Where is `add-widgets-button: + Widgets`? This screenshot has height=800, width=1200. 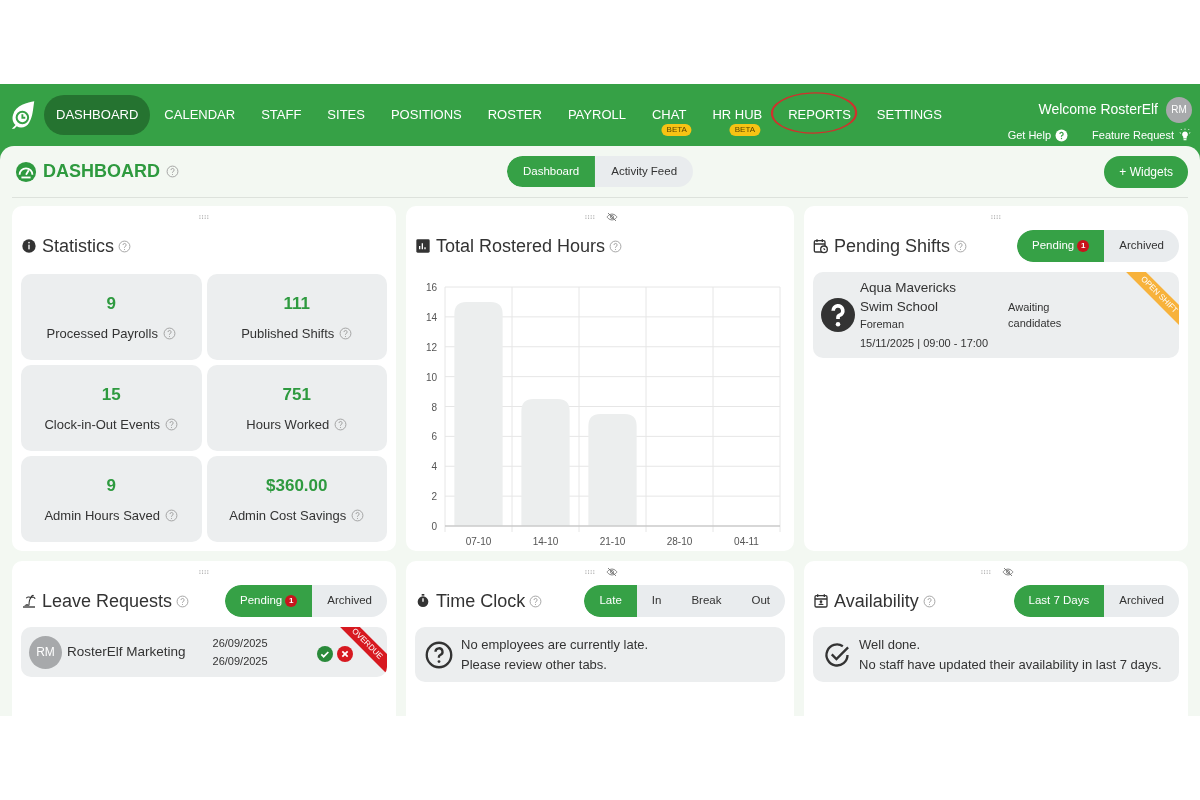
add-widgets-button: + Widgets is located at coordinates (1146, 171).